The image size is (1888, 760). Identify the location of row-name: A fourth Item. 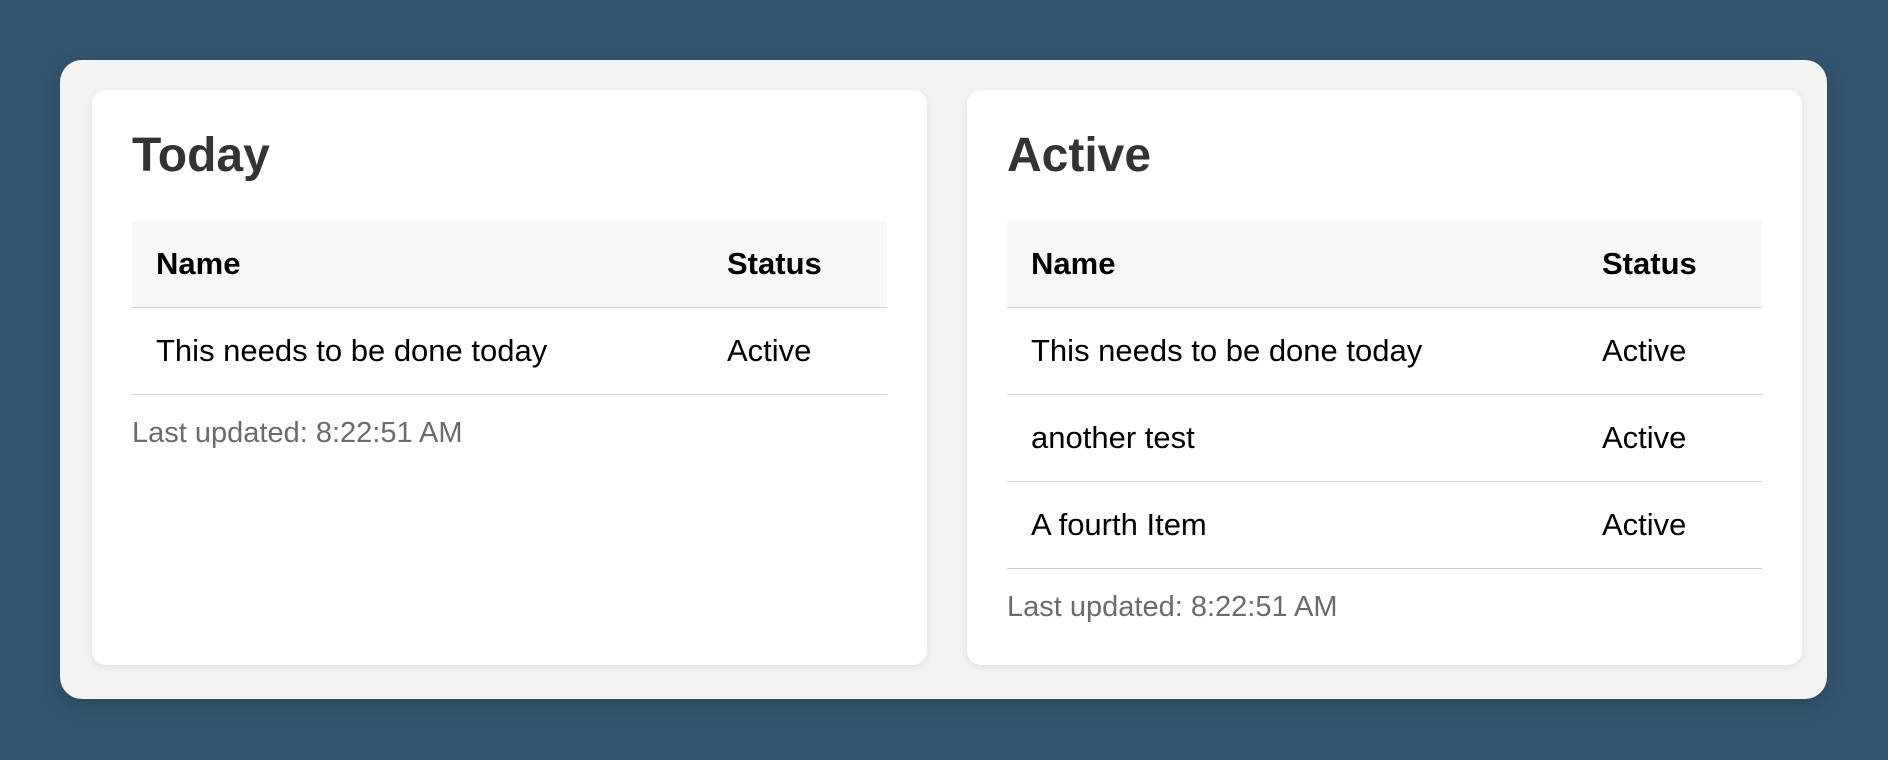
(1292, 525).